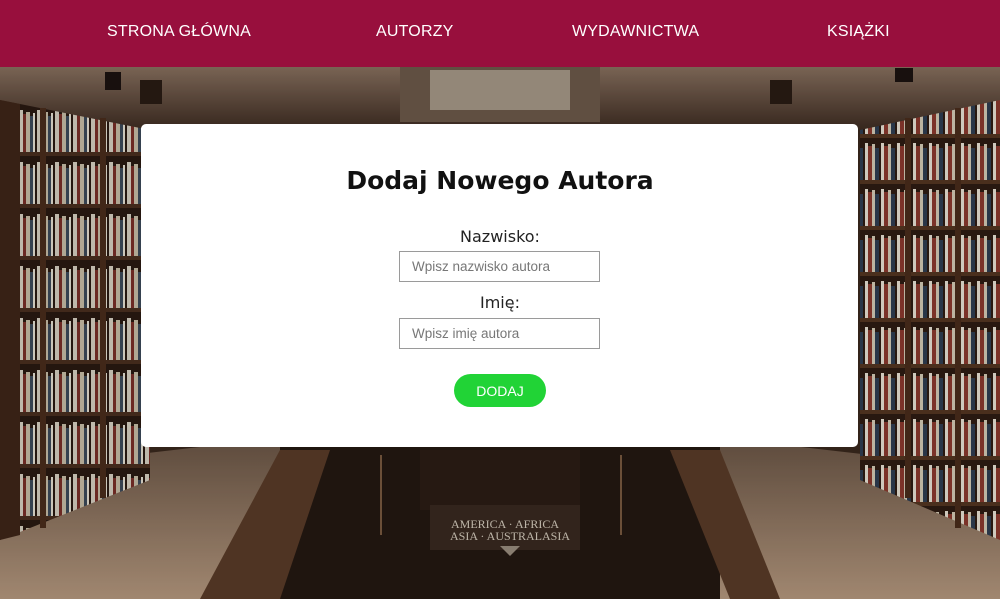  Describe the element at coordinates (499, 266) in the screenshot. I see `surname-input` at that location.